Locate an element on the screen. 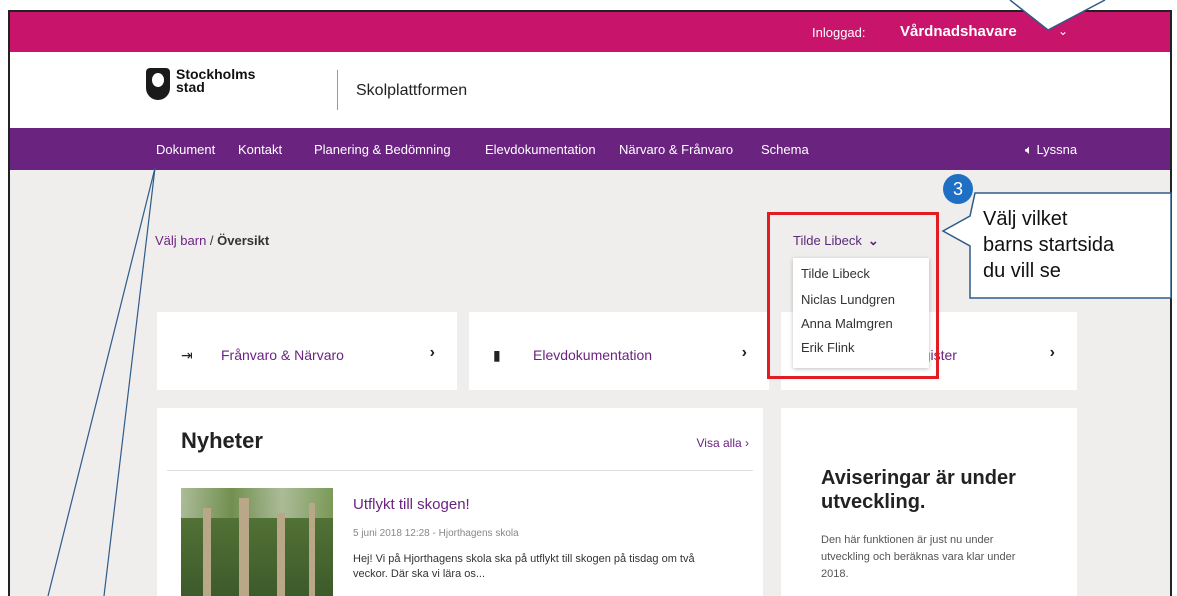  nav-item-schema: Schema is located at coordinates (785, 149).